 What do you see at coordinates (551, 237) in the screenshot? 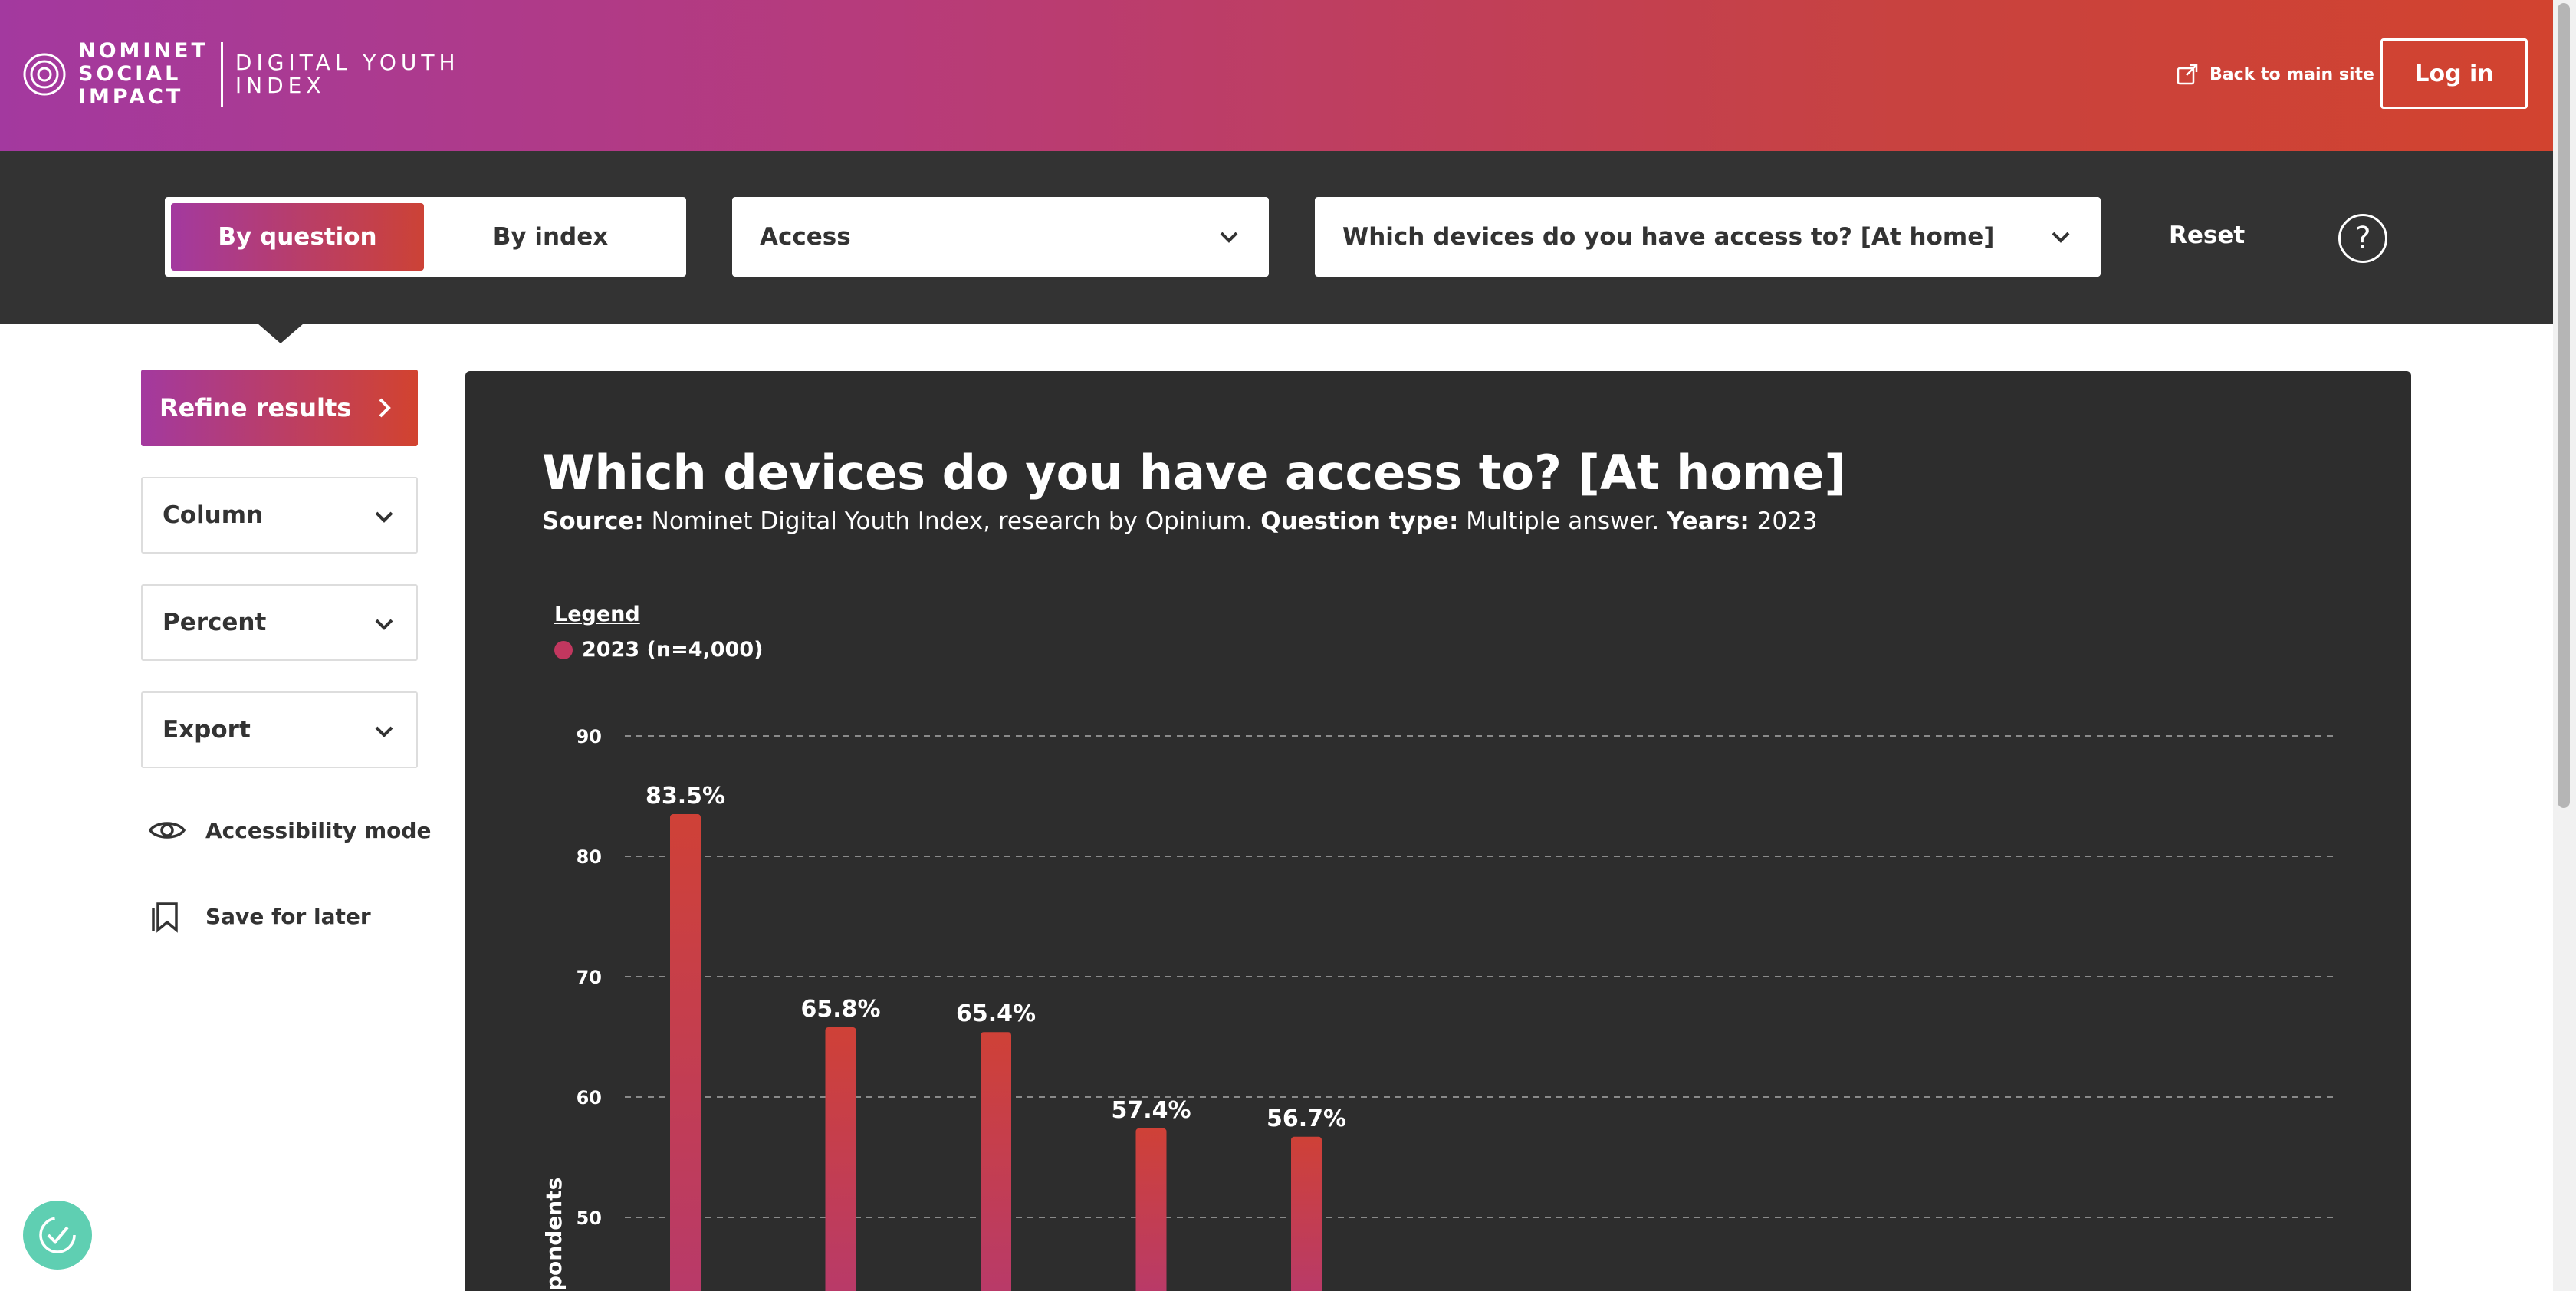
I see `by-index-tab: By index` at bounding box center [551, 237].